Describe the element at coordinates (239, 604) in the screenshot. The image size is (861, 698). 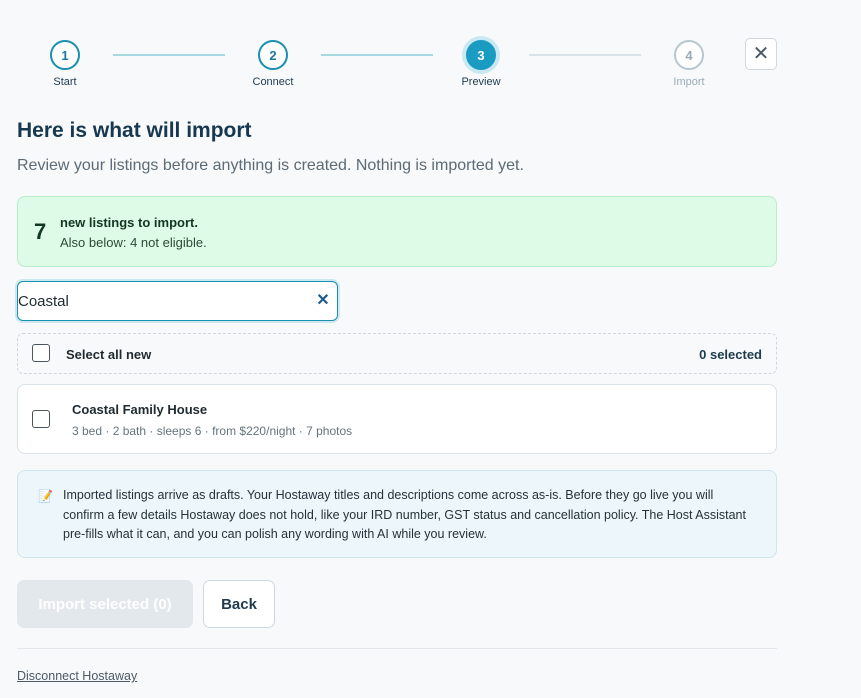
I see `back-button: Back` at that location.